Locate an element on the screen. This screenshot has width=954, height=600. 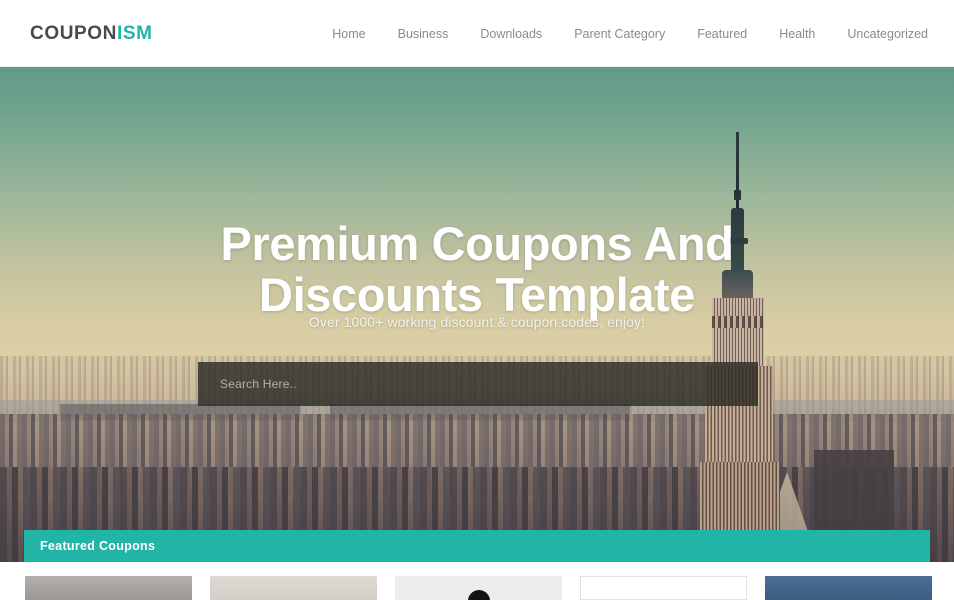
esb-upper-section is located at coordinates (738, 333).